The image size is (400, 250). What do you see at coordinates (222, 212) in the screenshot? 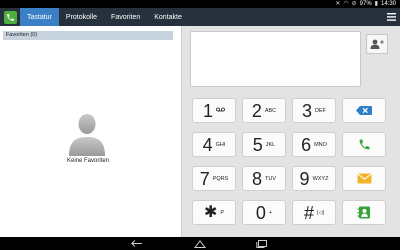
I see `key-letters: P` at bounding box center [222, 212].